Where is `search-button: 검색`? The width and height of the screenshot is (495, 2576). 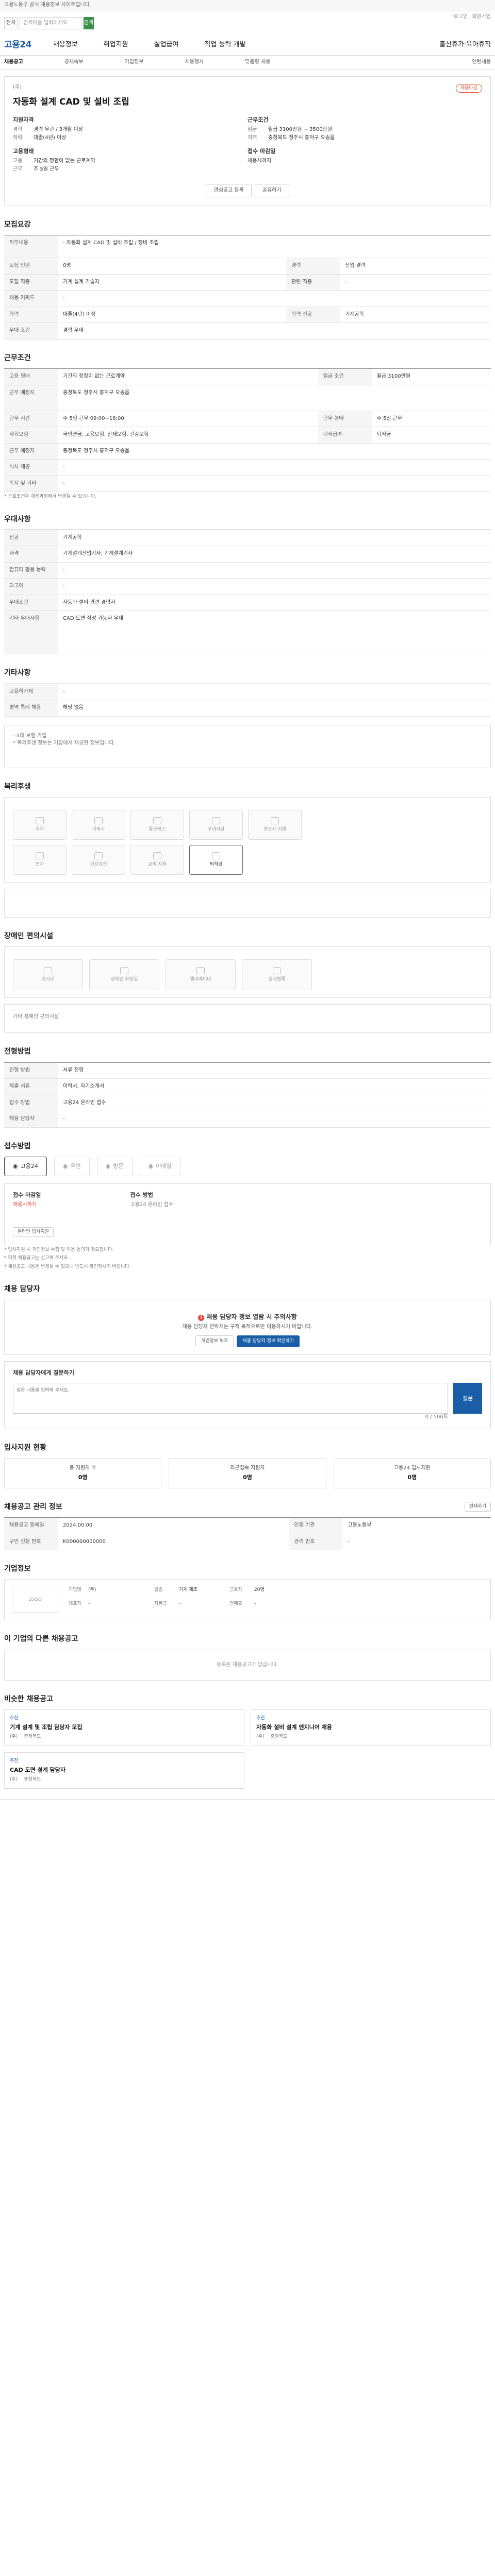 search-button: 검색 is located at coordinates (89, 23).